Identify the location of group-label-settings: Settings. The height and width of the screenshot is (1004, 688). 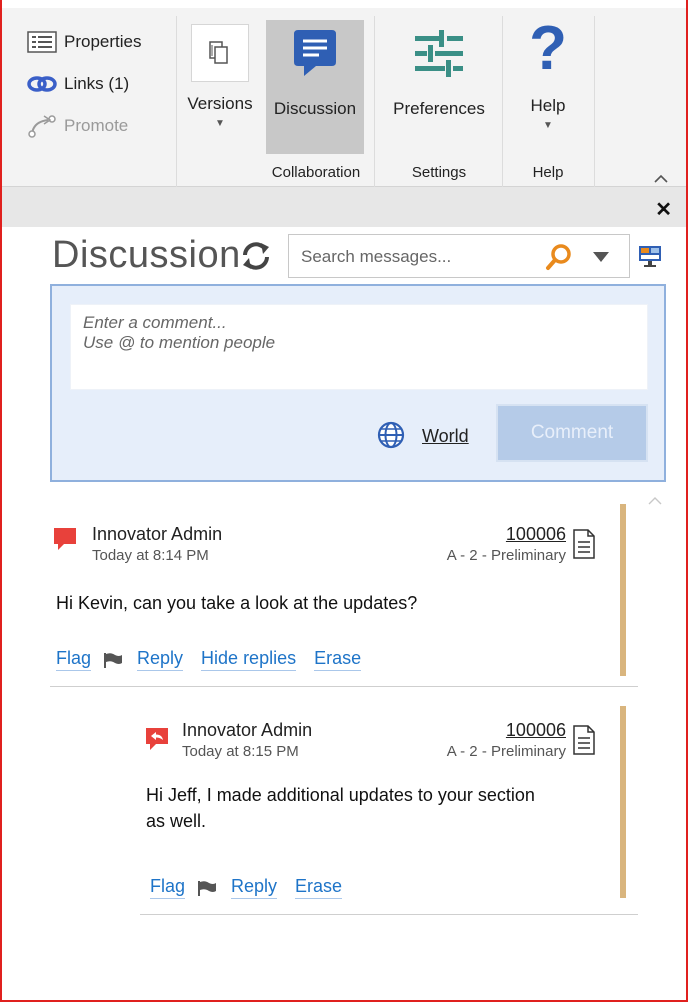
(439, 172).